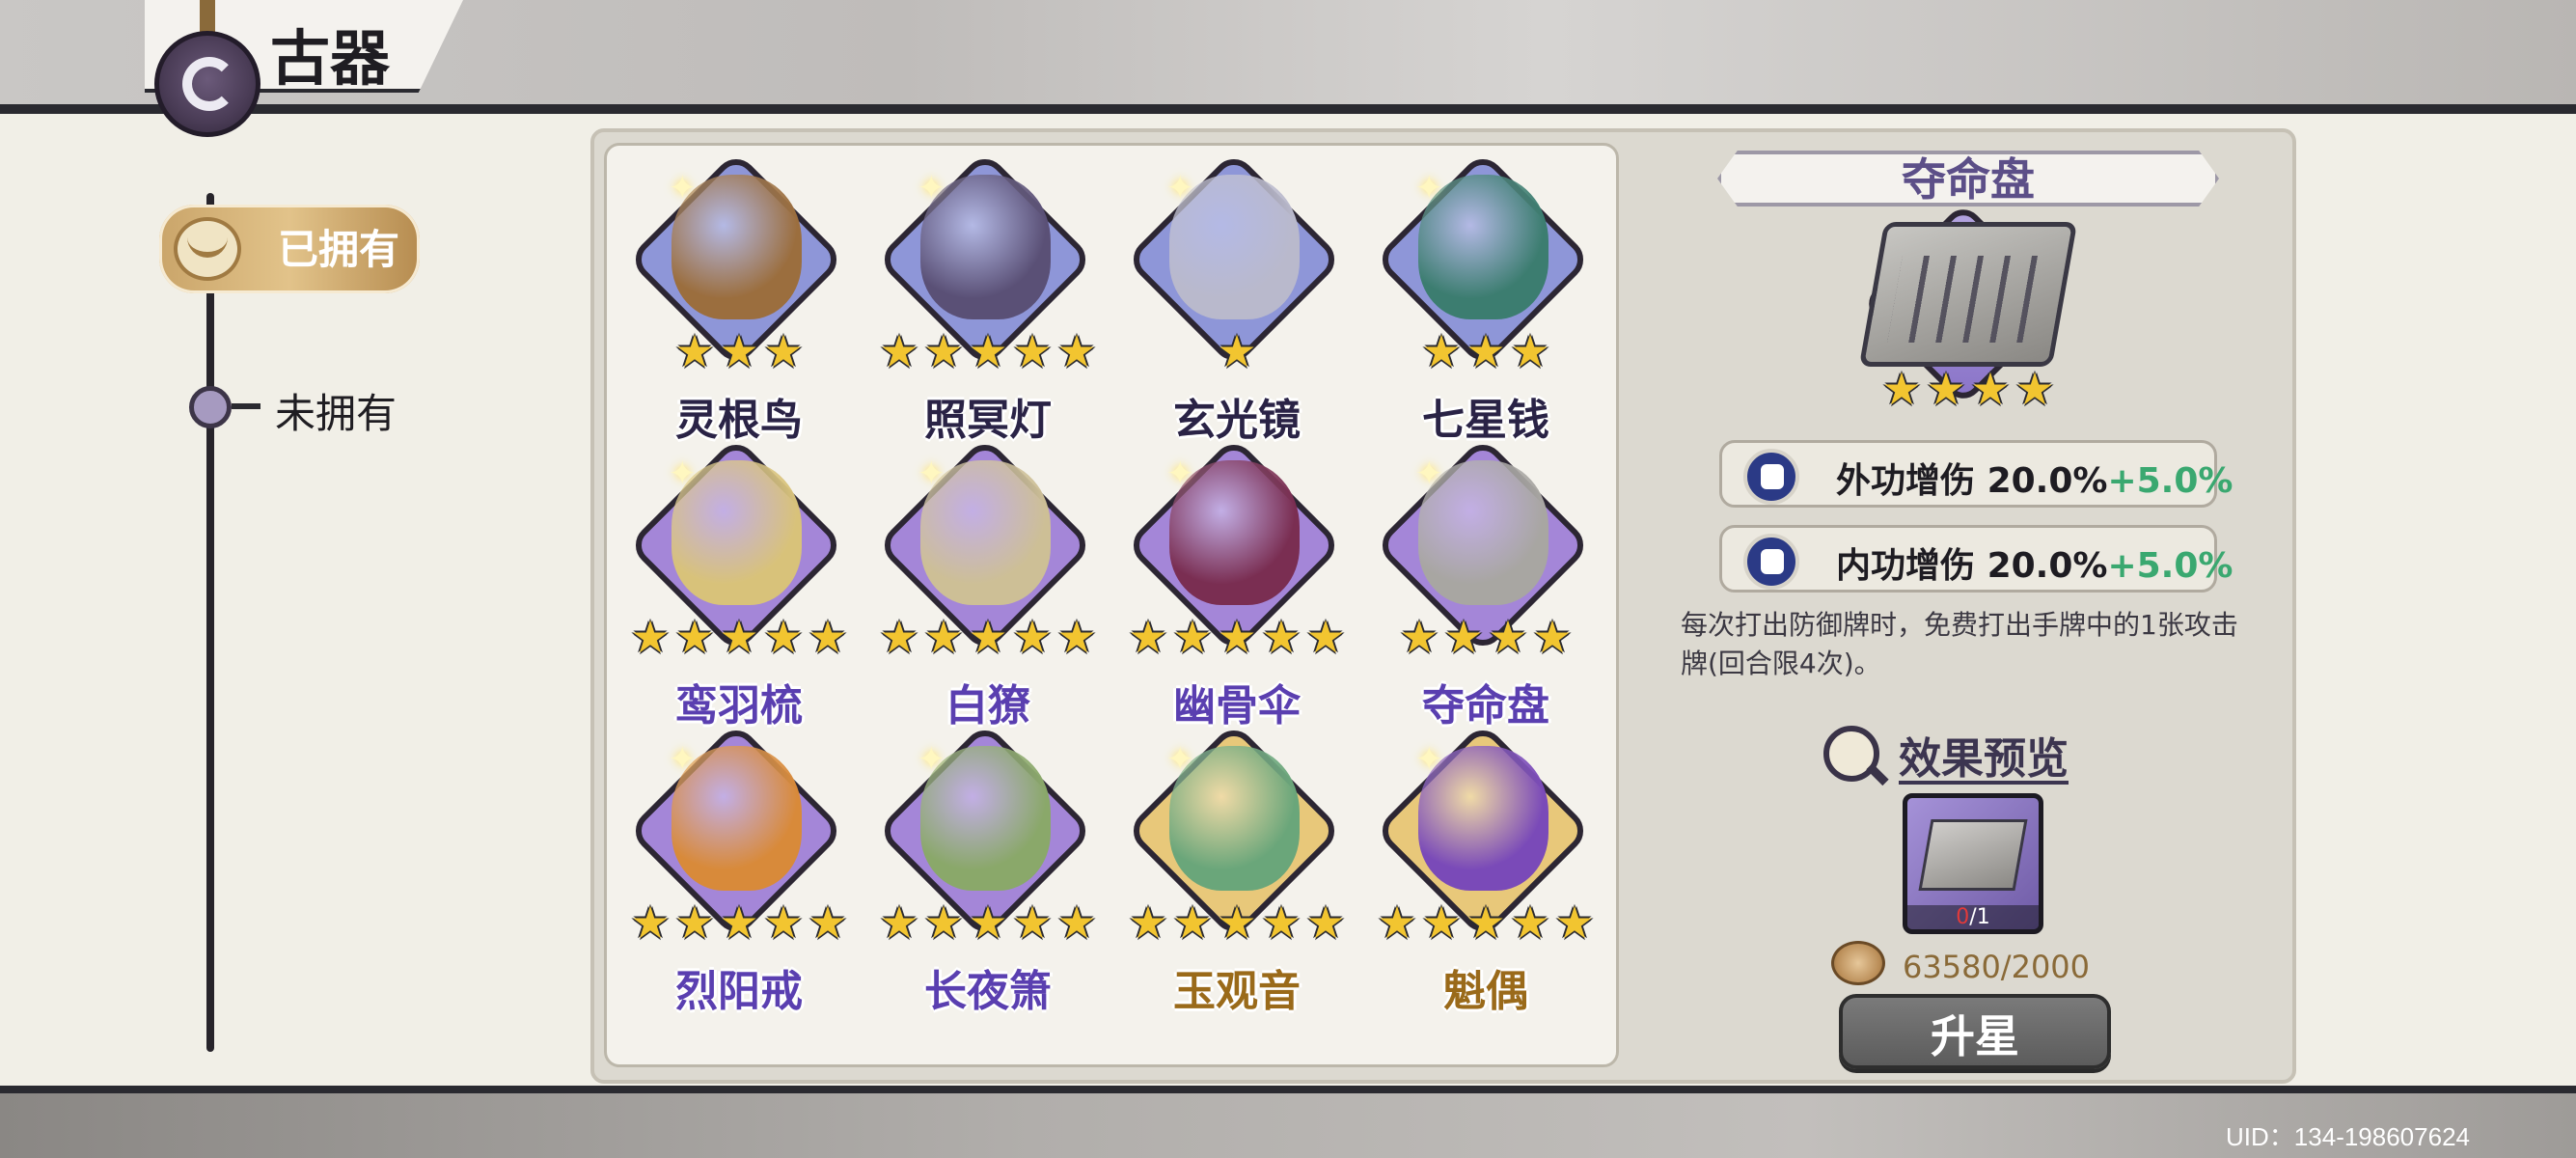  Describe the element at coordinates (208, 249) in the screenshot. I see `hat-icon` at that location.